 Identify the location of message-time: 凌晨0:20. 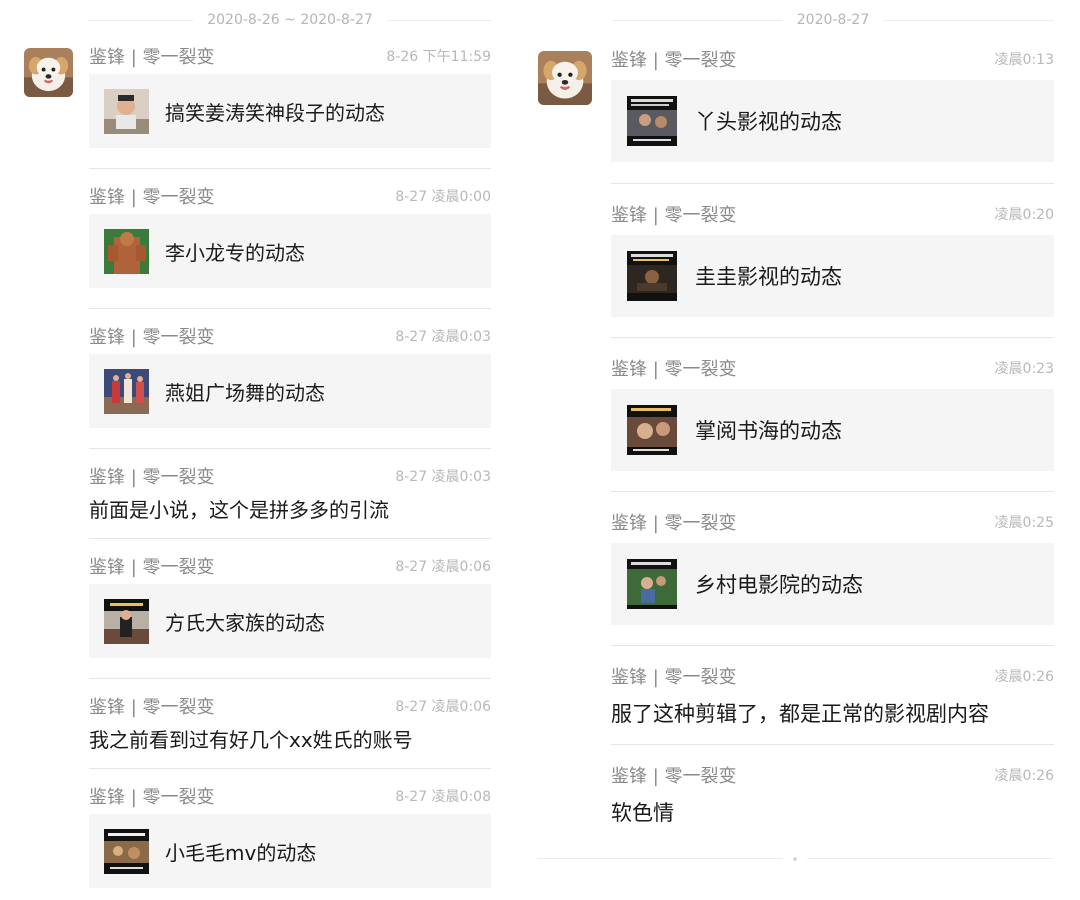
(1024, 215).